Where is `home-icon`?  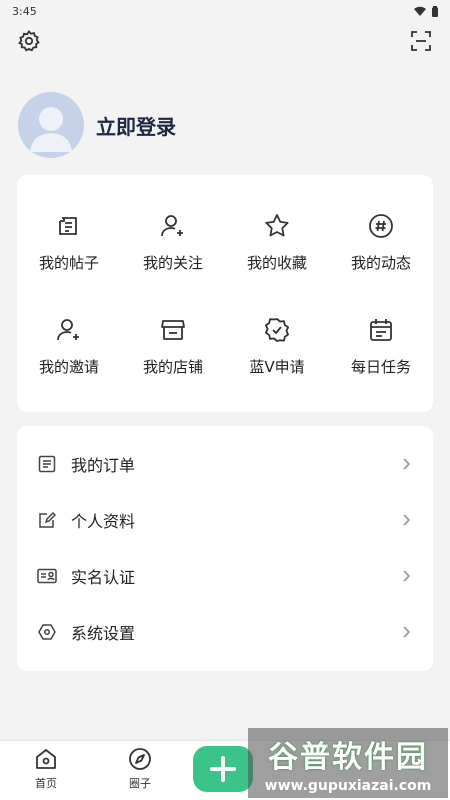 home-icon is located at coordinates (46, 759).